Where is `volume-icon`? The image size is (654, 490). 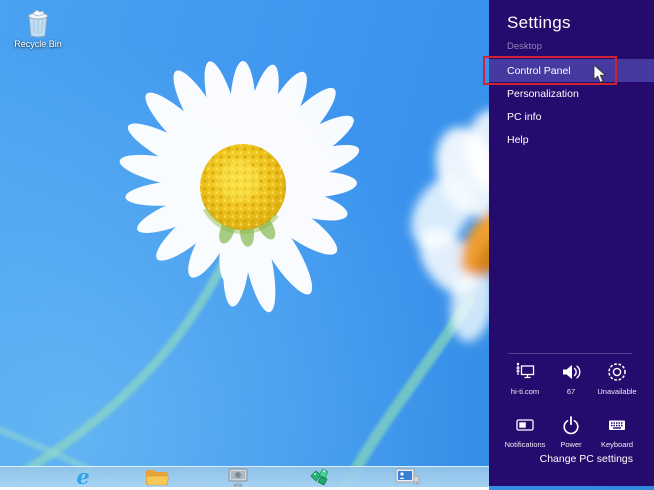
volume-icon is located at coordinates (571, 372).